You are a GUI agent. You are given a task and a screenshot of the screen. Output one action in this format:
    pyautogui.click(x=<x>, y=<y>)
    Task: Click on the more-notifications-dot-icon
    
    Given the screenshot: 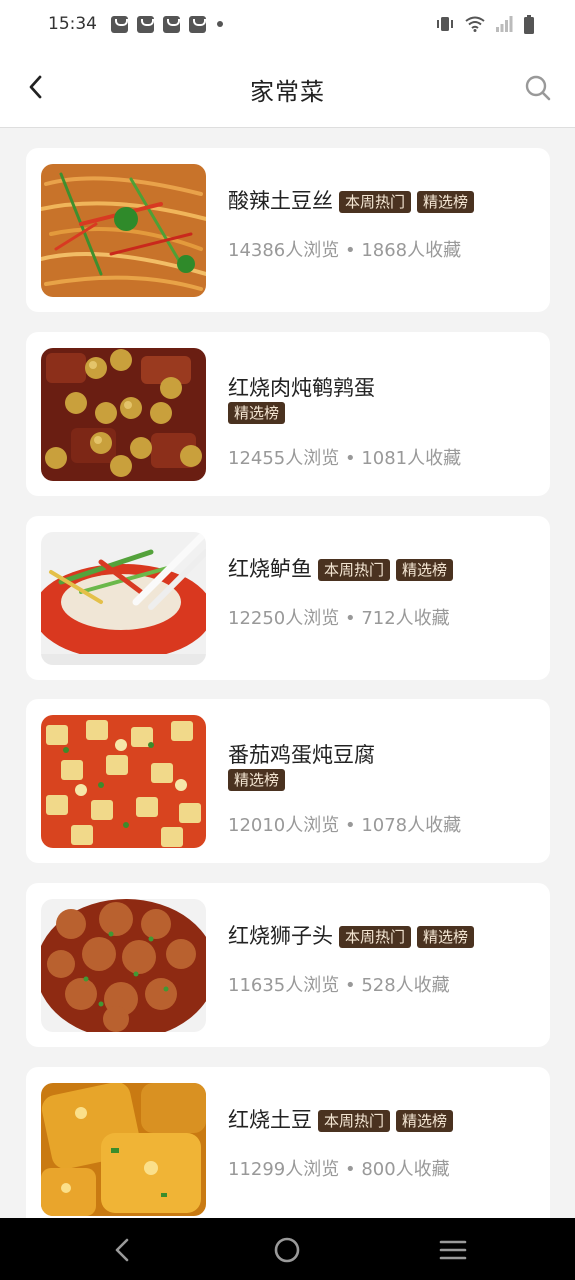 What is the action you would take?
    pyautogui.click(x=220, y=24)
    